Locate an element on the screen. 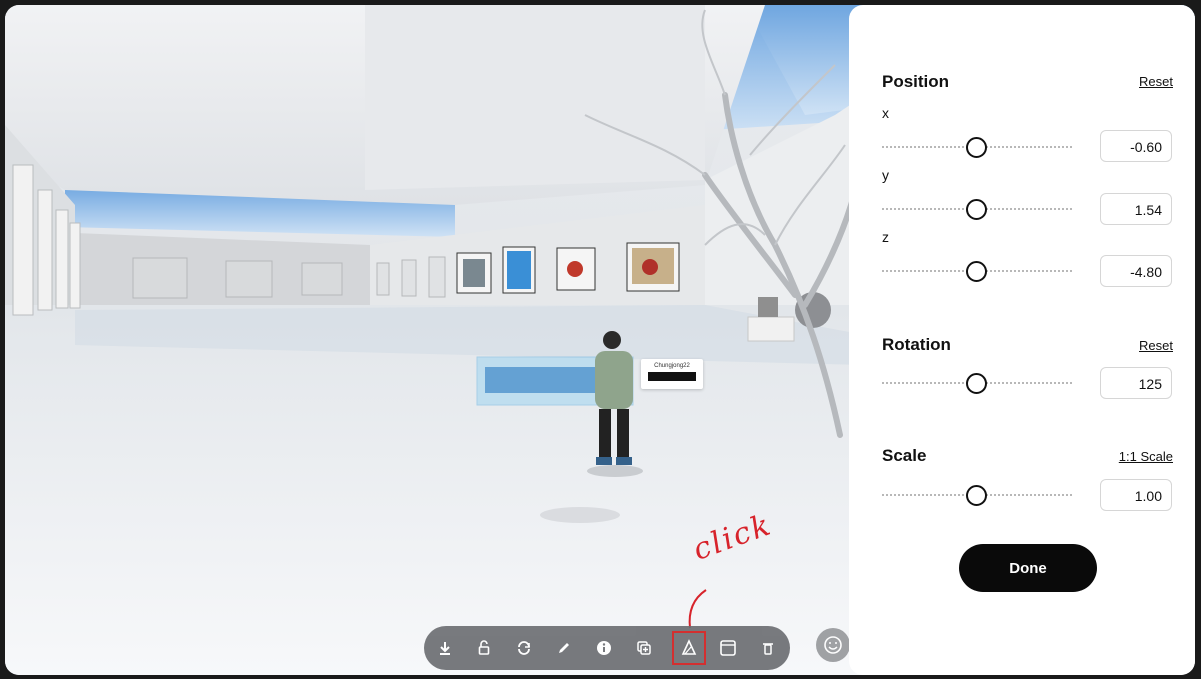  rotate-button is located at coordinates (524, 648).